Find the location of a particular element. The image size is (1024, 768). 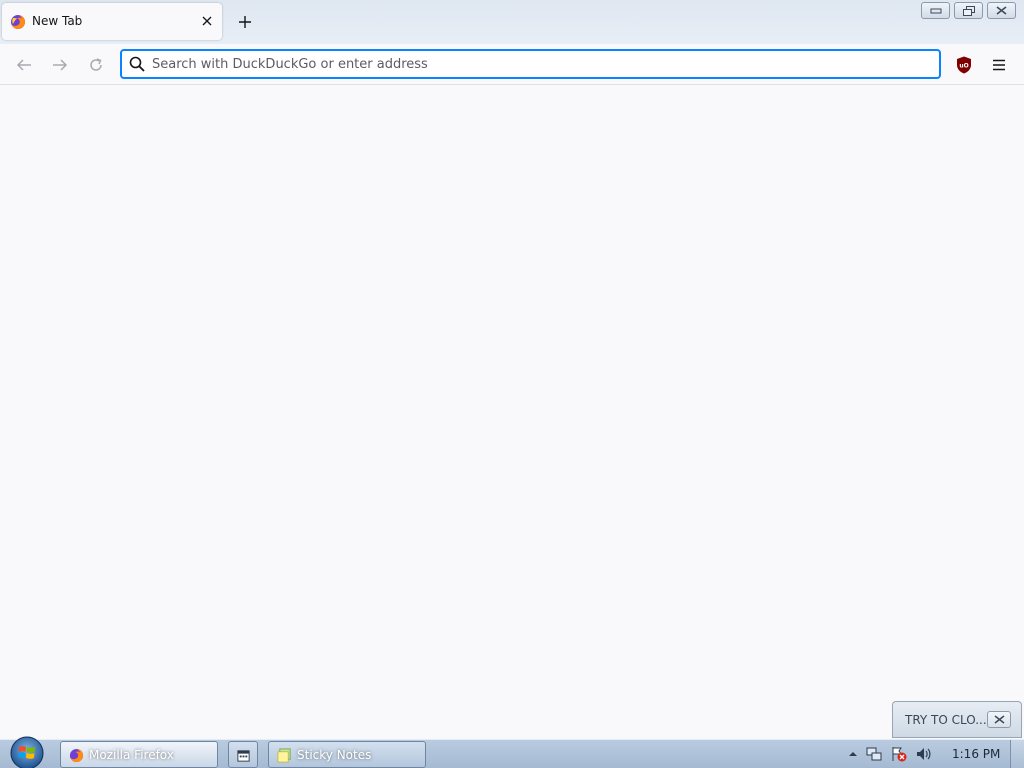

tab-title: New Tab is located at coordinates (57, 21).